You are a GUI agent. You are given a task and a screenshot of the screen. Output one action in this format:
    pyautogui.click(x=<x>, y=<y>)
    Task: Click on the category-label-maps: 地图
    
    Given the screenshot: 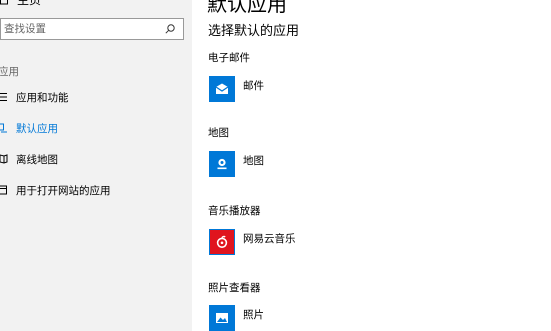 What is the action you would take?
    pyautogui.click(x=218, y=133)
    